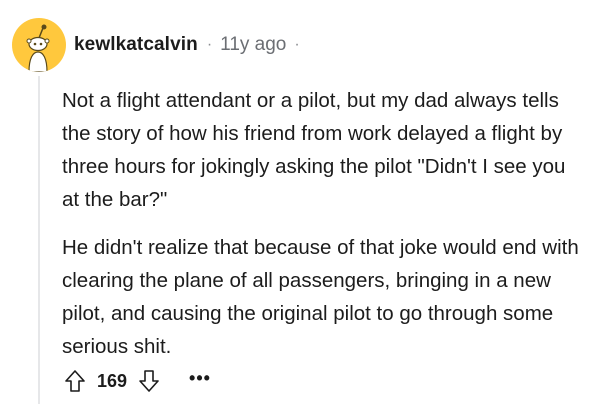 This screenshot has height=404, width=600. I want to click on upvote-arrow-icon, so click(75, 381).